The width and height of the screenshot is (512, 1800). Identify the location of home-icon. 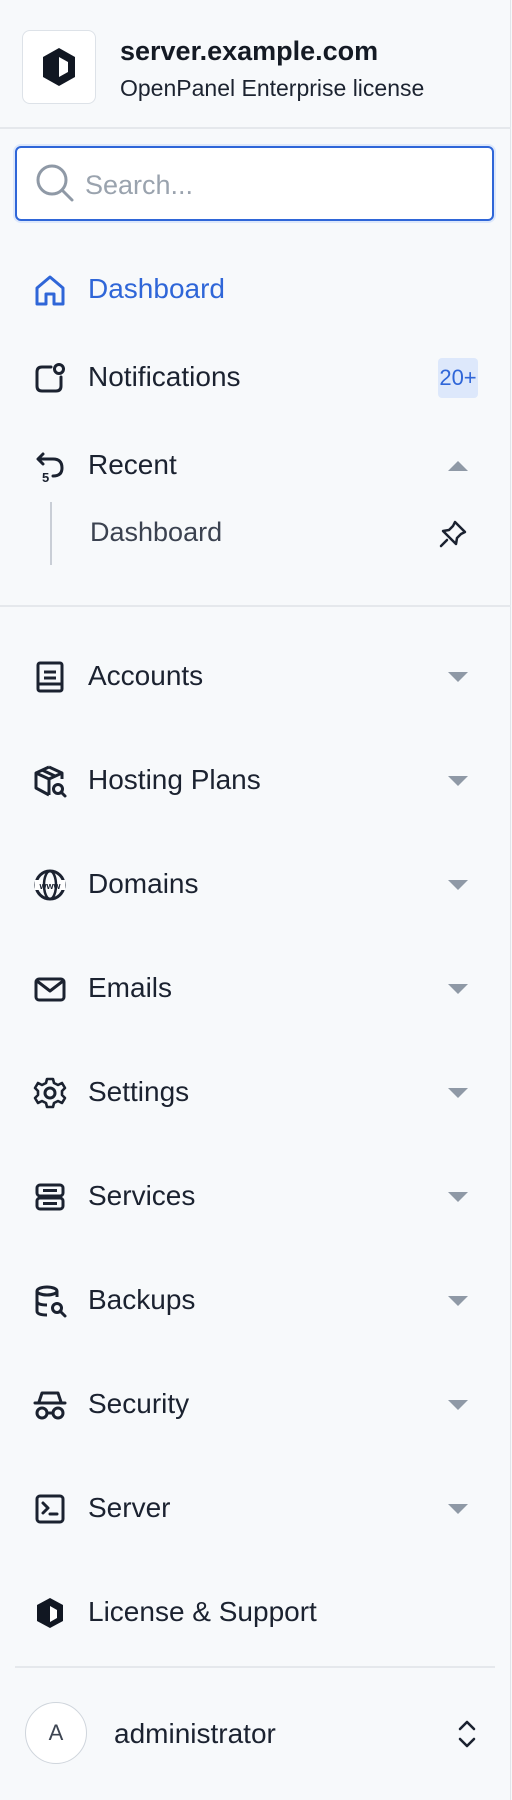
(50, 290).